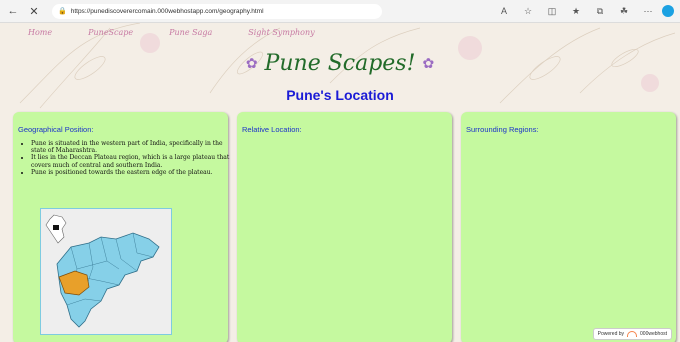  What do you see at coordinates (600, 11) in the screenshot?
I see `collections-icon: ⧉` at bounding box center [600, 11].